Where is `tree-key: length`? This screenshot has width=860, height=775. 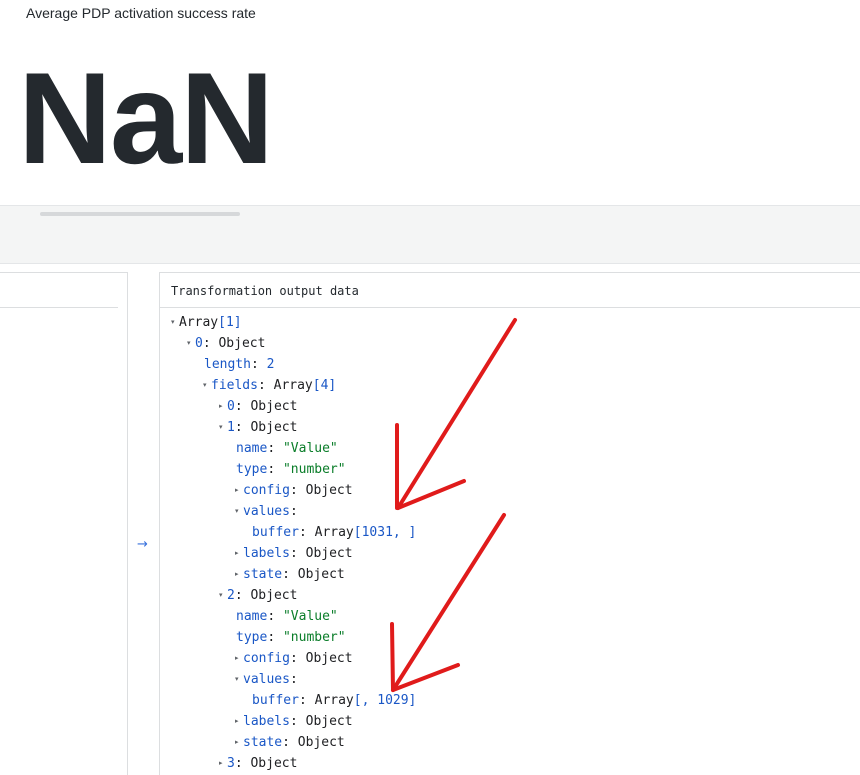 tree-key: length is located at coordinates (227, 364).